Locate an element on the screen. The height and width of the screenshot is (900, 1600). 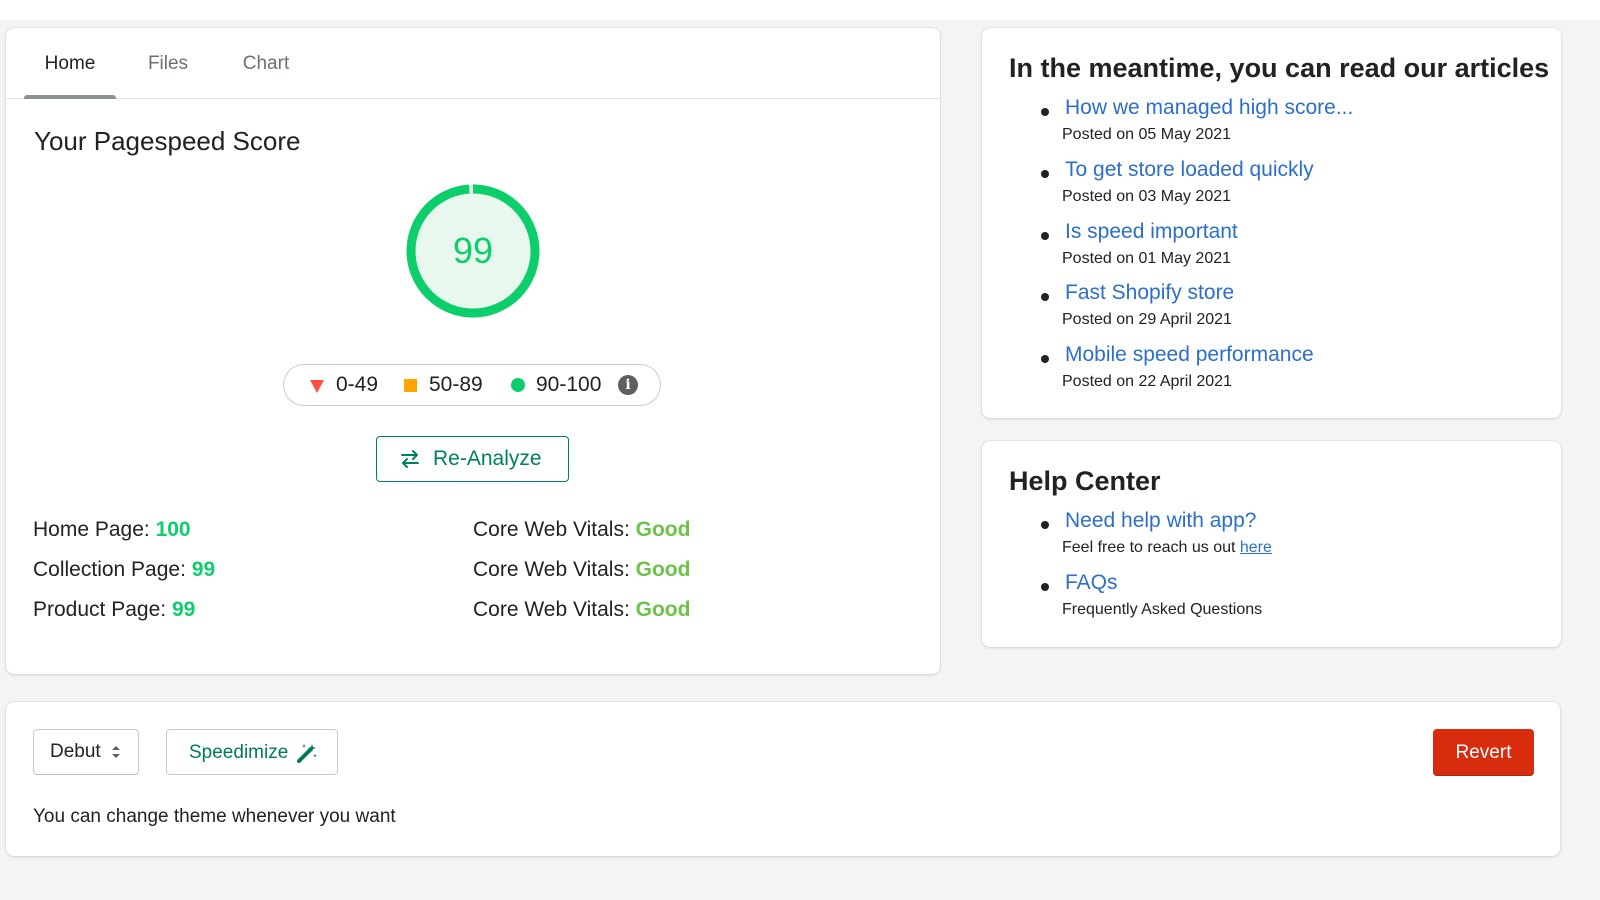
swap-arrows-icon is located at coordinates (410, 459).